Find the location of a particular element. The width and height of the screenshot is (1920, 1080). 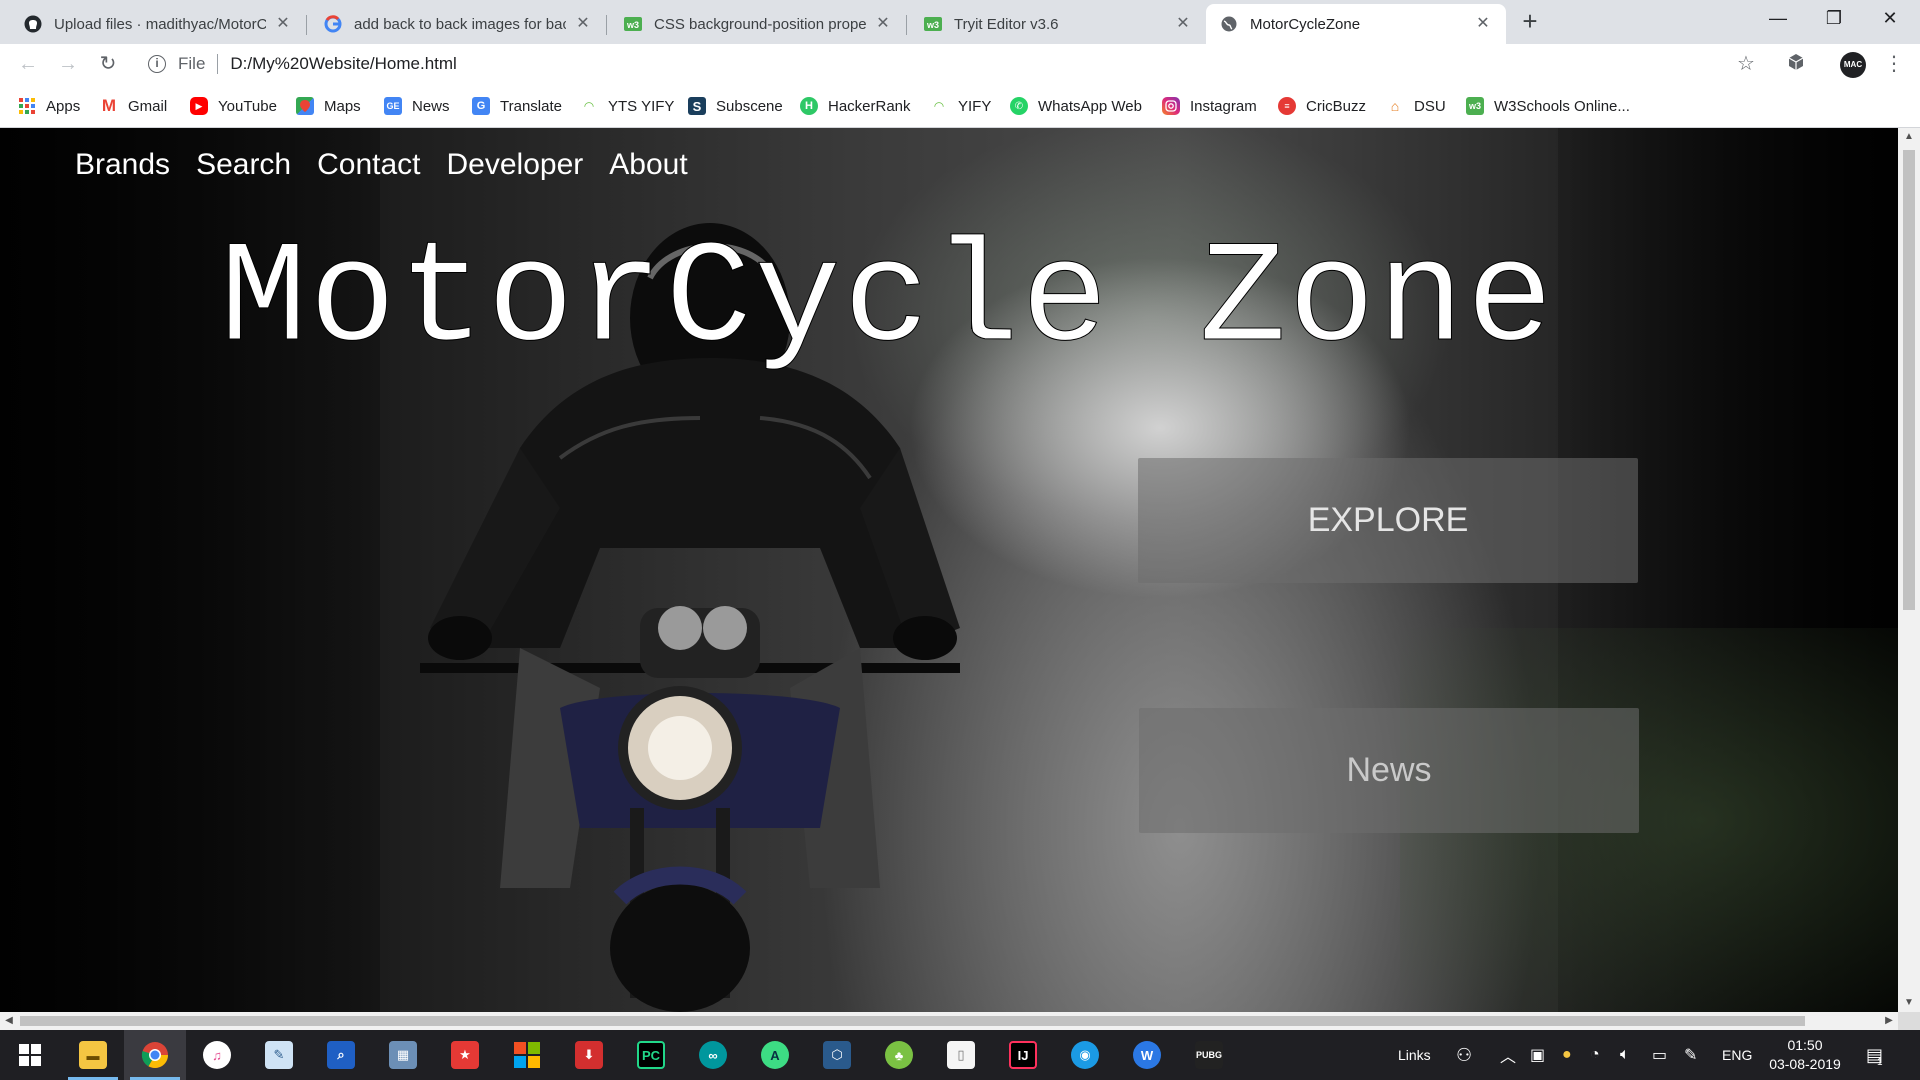

language-indicator: ENG is located at coordinates (1737, 1055).